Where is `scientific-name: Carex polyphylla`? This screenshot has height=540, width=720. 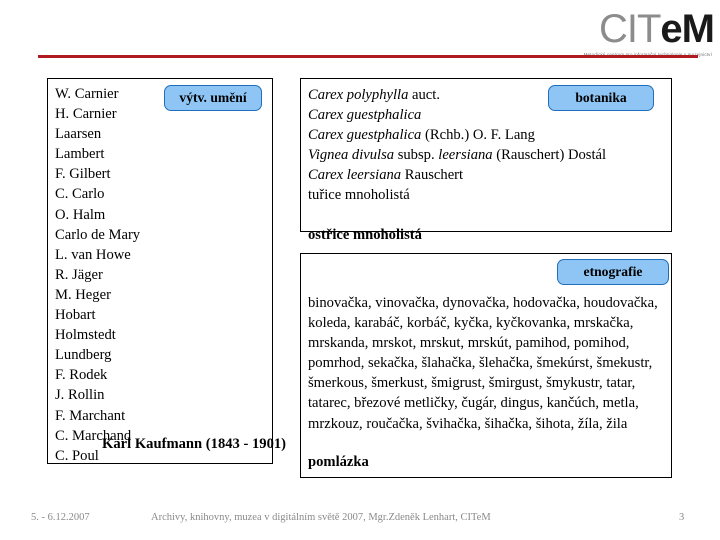
scientific-name: Carex polyphylla is located at coordinates (358, 95).